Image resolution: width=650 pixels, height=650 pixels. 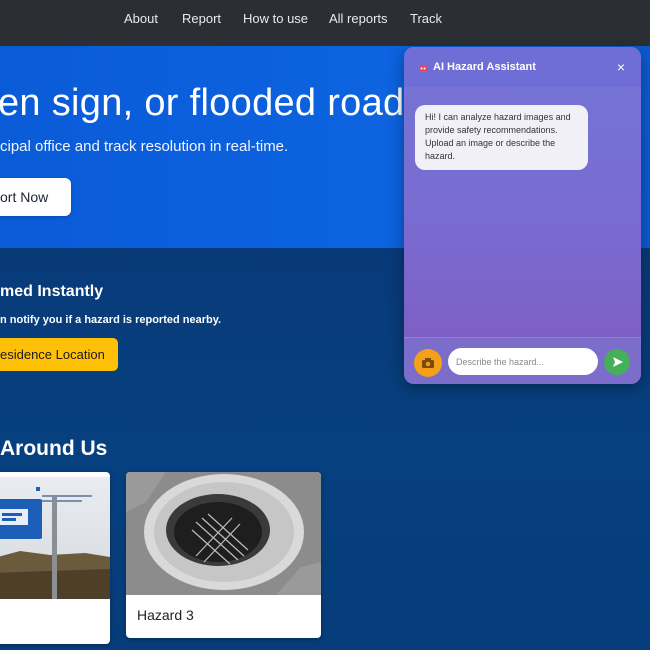 What do you see at coordinates (52, 291) in the screenshot?
I see `notify-title: med Instantly` at bounding box center [52, 291].